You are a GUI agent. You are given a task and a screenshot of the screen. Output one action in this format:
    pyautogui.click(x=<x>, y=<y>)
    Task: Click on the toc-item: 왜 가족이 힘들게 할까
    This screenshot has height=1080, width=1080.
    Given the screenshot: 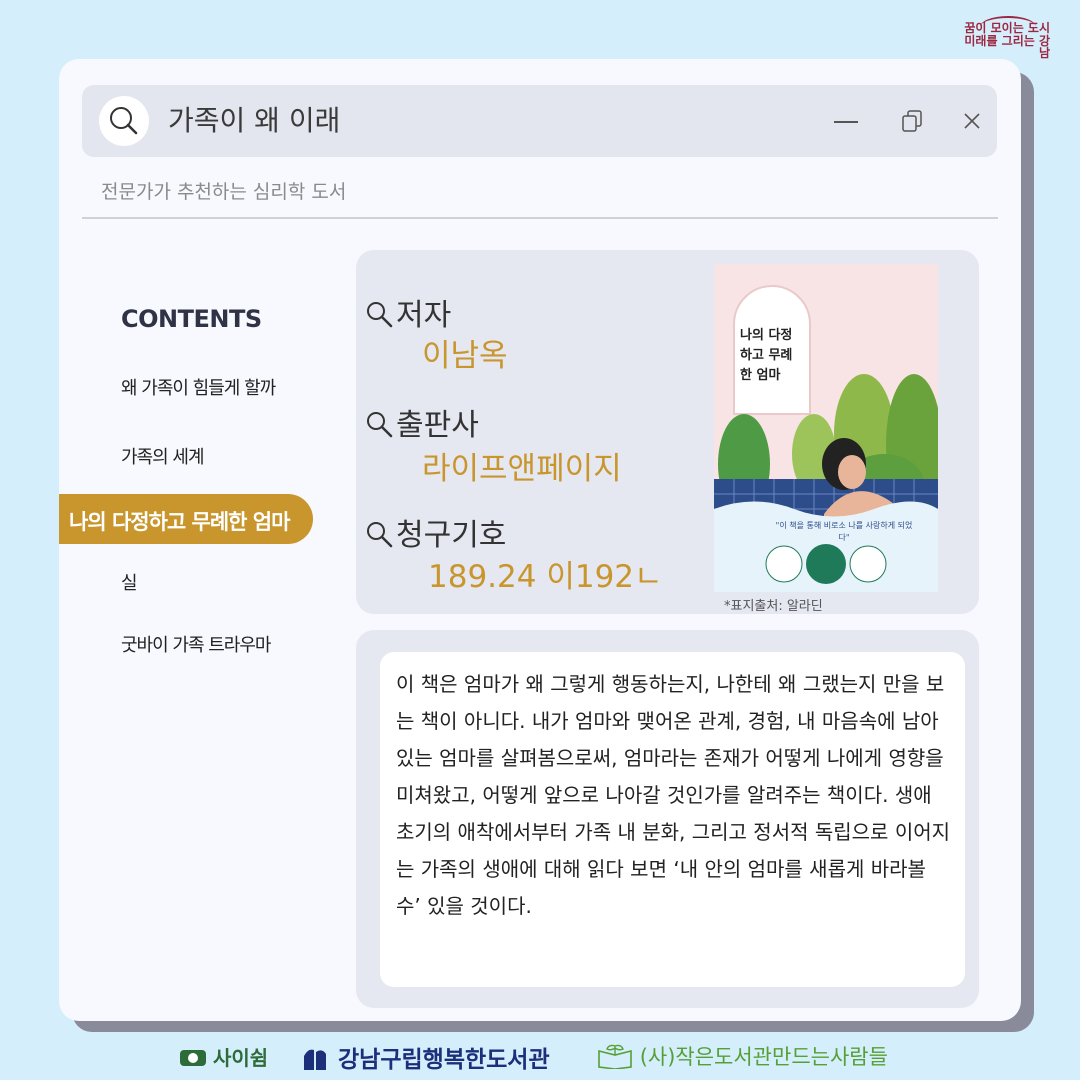 What is the action you would take?
    pyautogui.click(x=198, y=387)
    